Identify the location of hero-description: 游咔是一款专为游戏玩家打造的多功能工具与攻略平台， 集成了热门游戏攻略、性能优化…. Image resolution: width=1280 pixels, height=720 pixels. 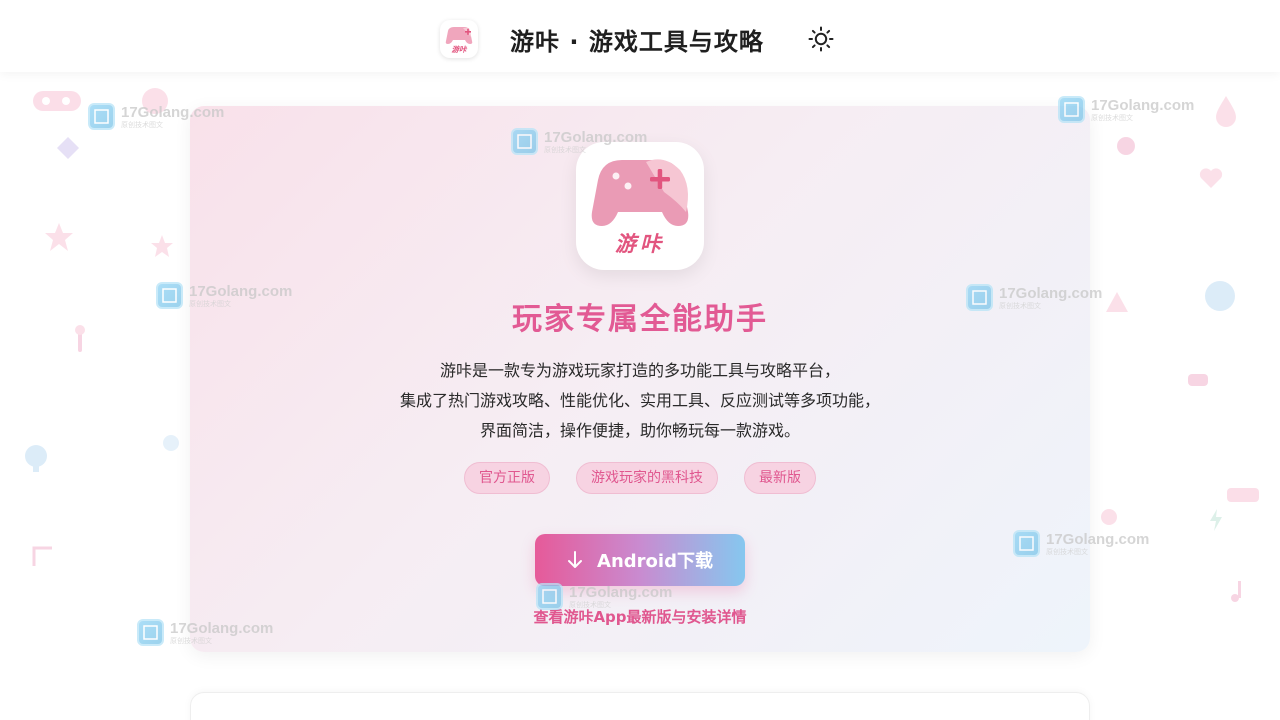
(640, 401).